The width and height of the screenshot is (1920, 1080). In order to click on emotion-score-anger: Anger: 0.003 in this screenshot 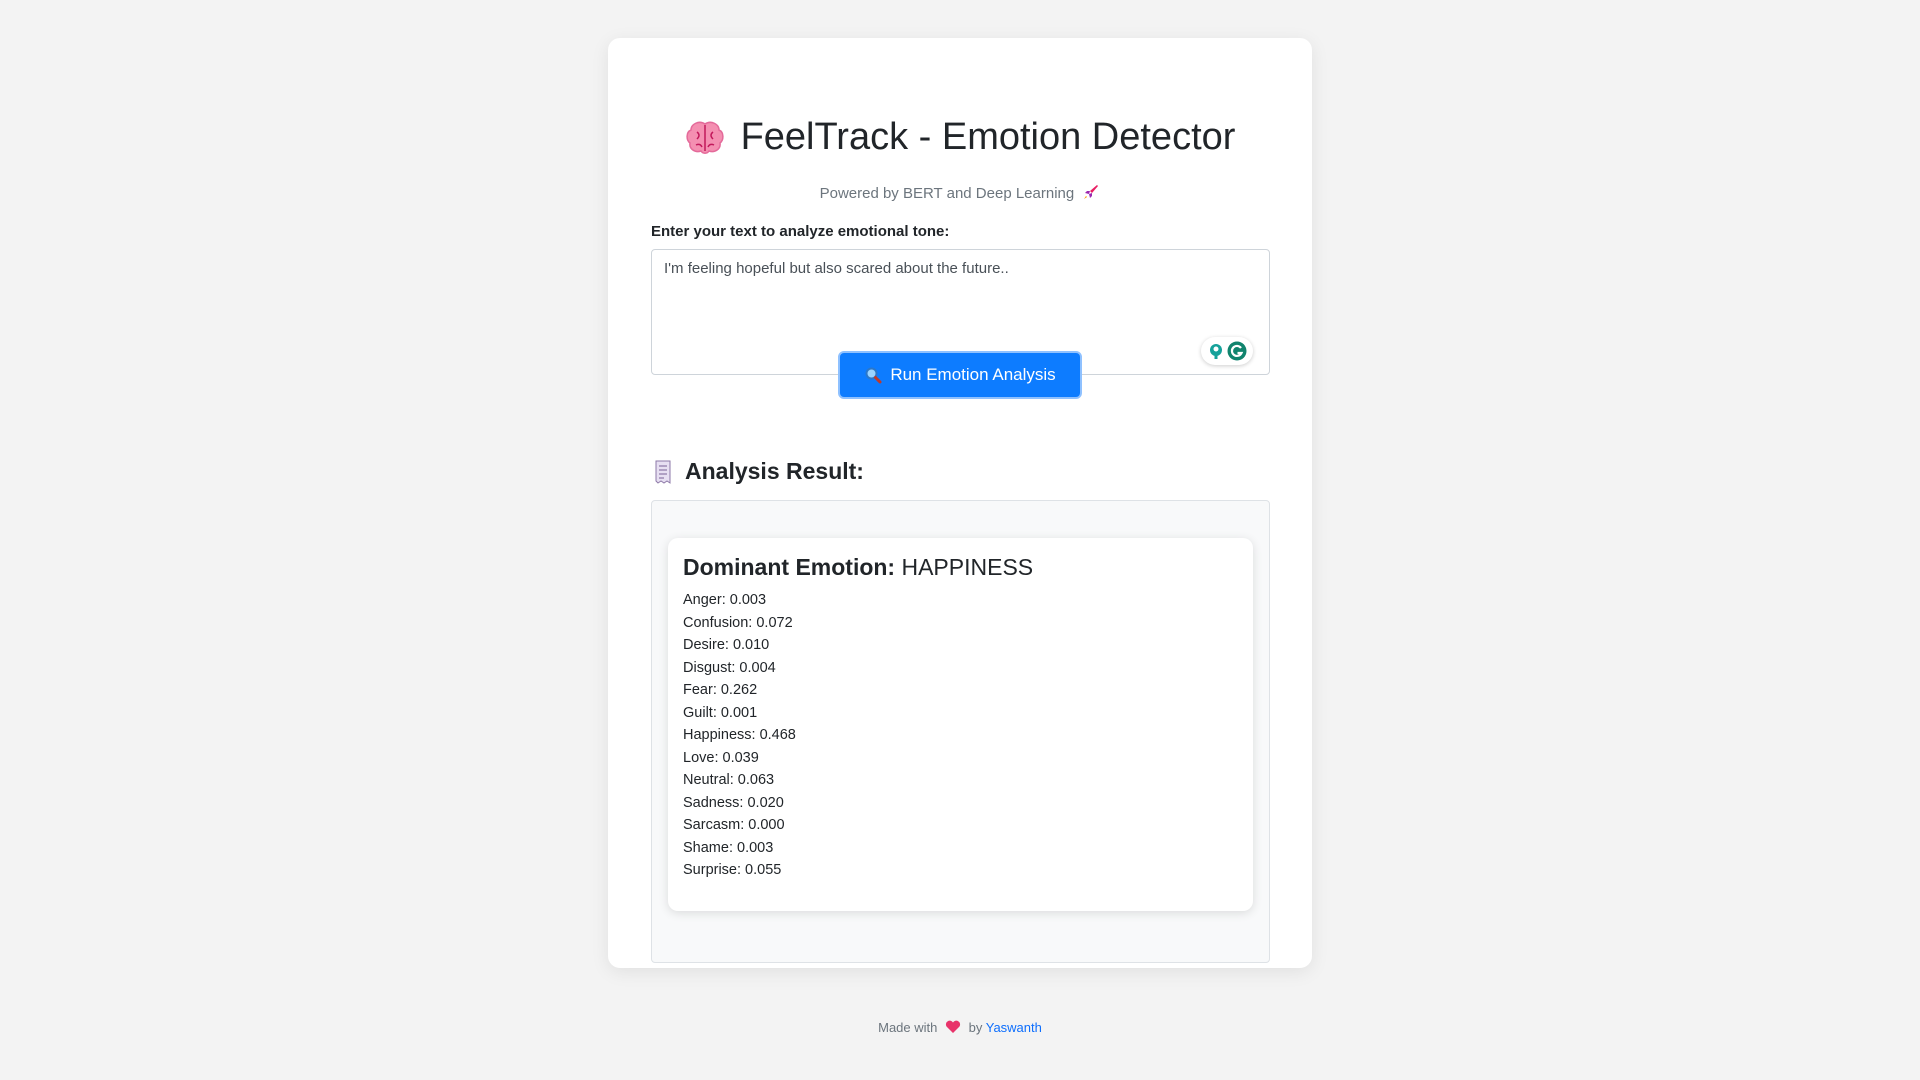, I will do `click(725, 600)`.